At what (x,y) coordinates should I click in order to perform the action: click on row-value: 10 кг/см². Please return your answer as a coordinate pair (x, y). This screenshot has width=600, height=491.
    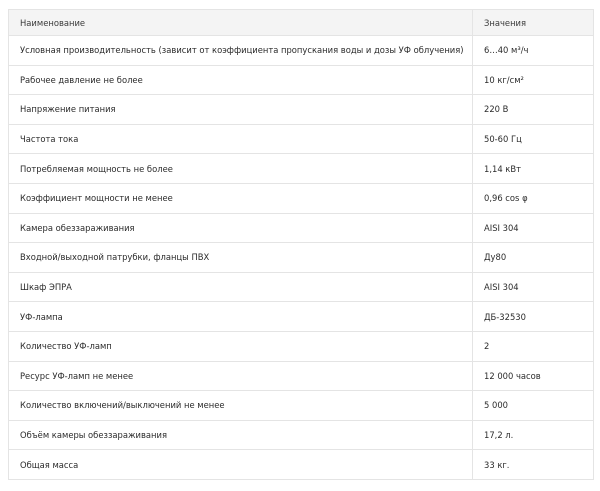
    Looking at the image, I should click on (533, 80).